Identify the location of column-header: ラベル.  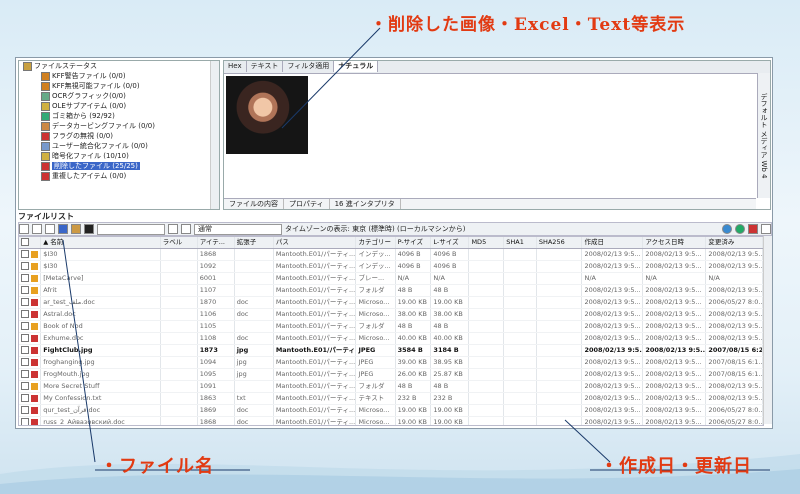
(179, 243).